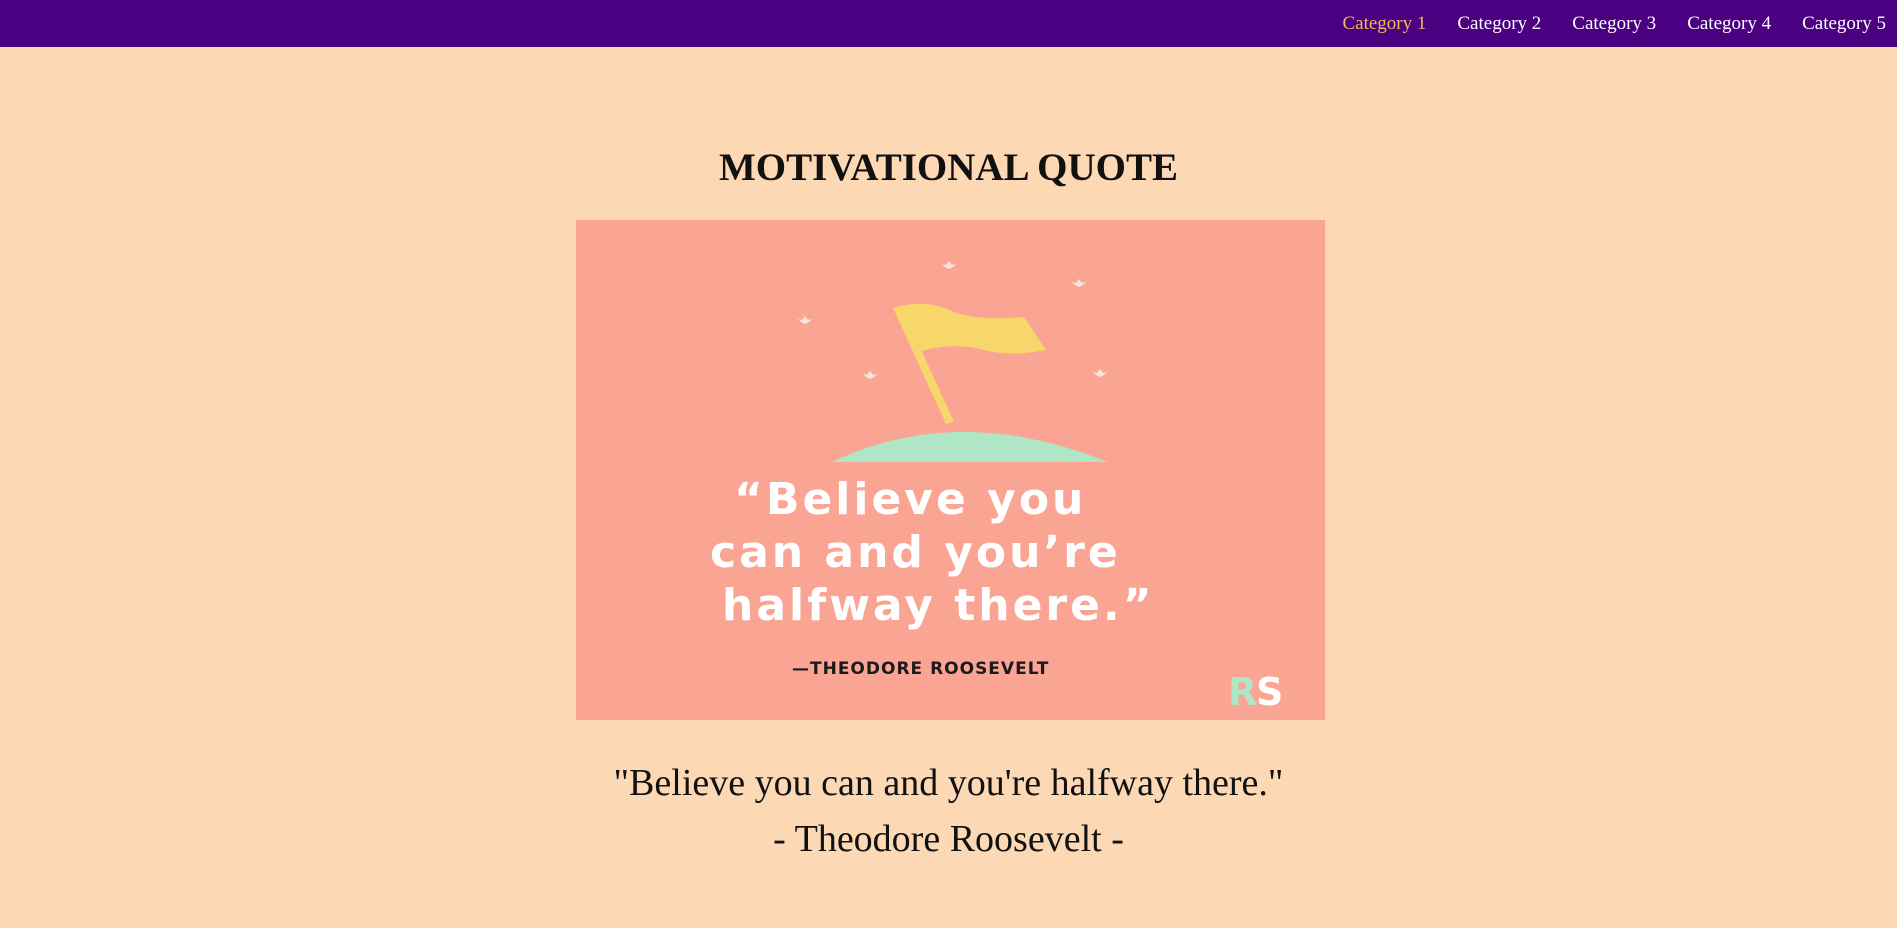 The width and height of the screenshot is (1897, 928). I want to click on rs-logo: R S, so click(1255, 692).